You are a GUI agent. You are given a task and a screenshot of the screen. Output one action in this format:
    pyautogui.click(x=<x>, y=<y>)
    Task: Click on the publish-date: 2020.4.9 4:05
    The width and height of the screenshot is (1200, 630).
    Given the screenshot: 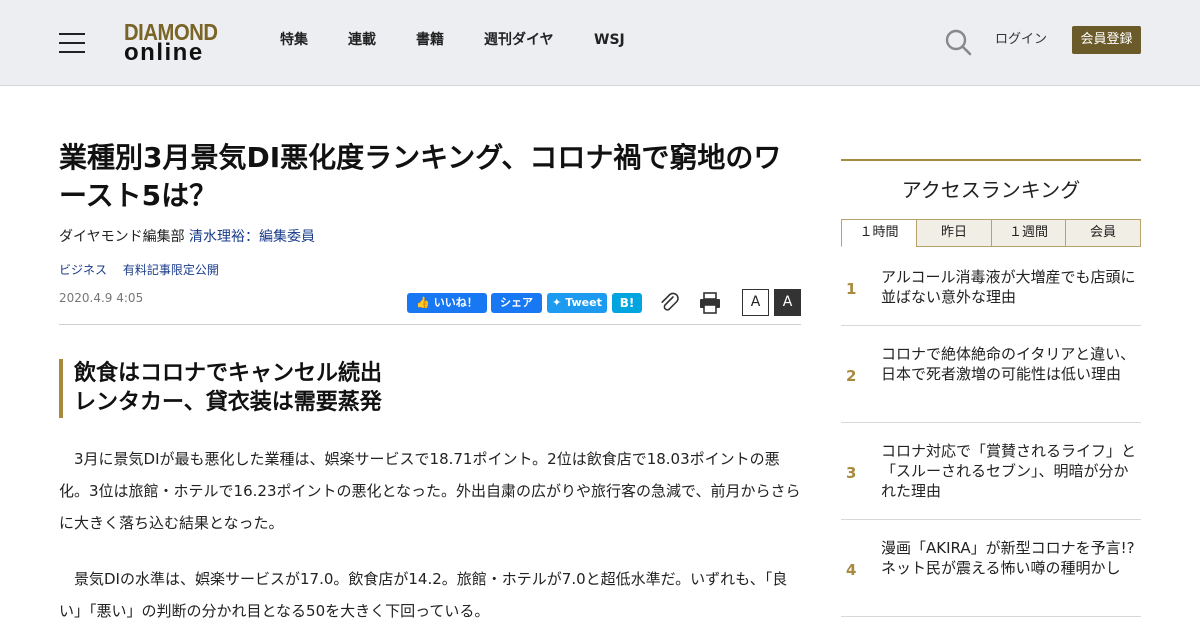 What is the action you would take?
    pyautogui.click(x=101, y=298)
    